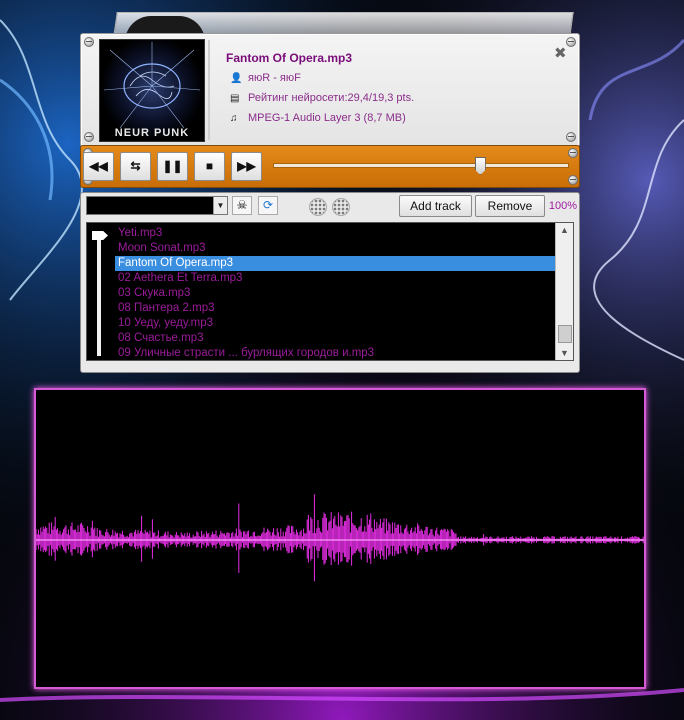 The height and width of the screenshot is (720, 684). Describe the element at coordinates (236, 78) in the screenshot. I see `person-icon: 👤` at that location.